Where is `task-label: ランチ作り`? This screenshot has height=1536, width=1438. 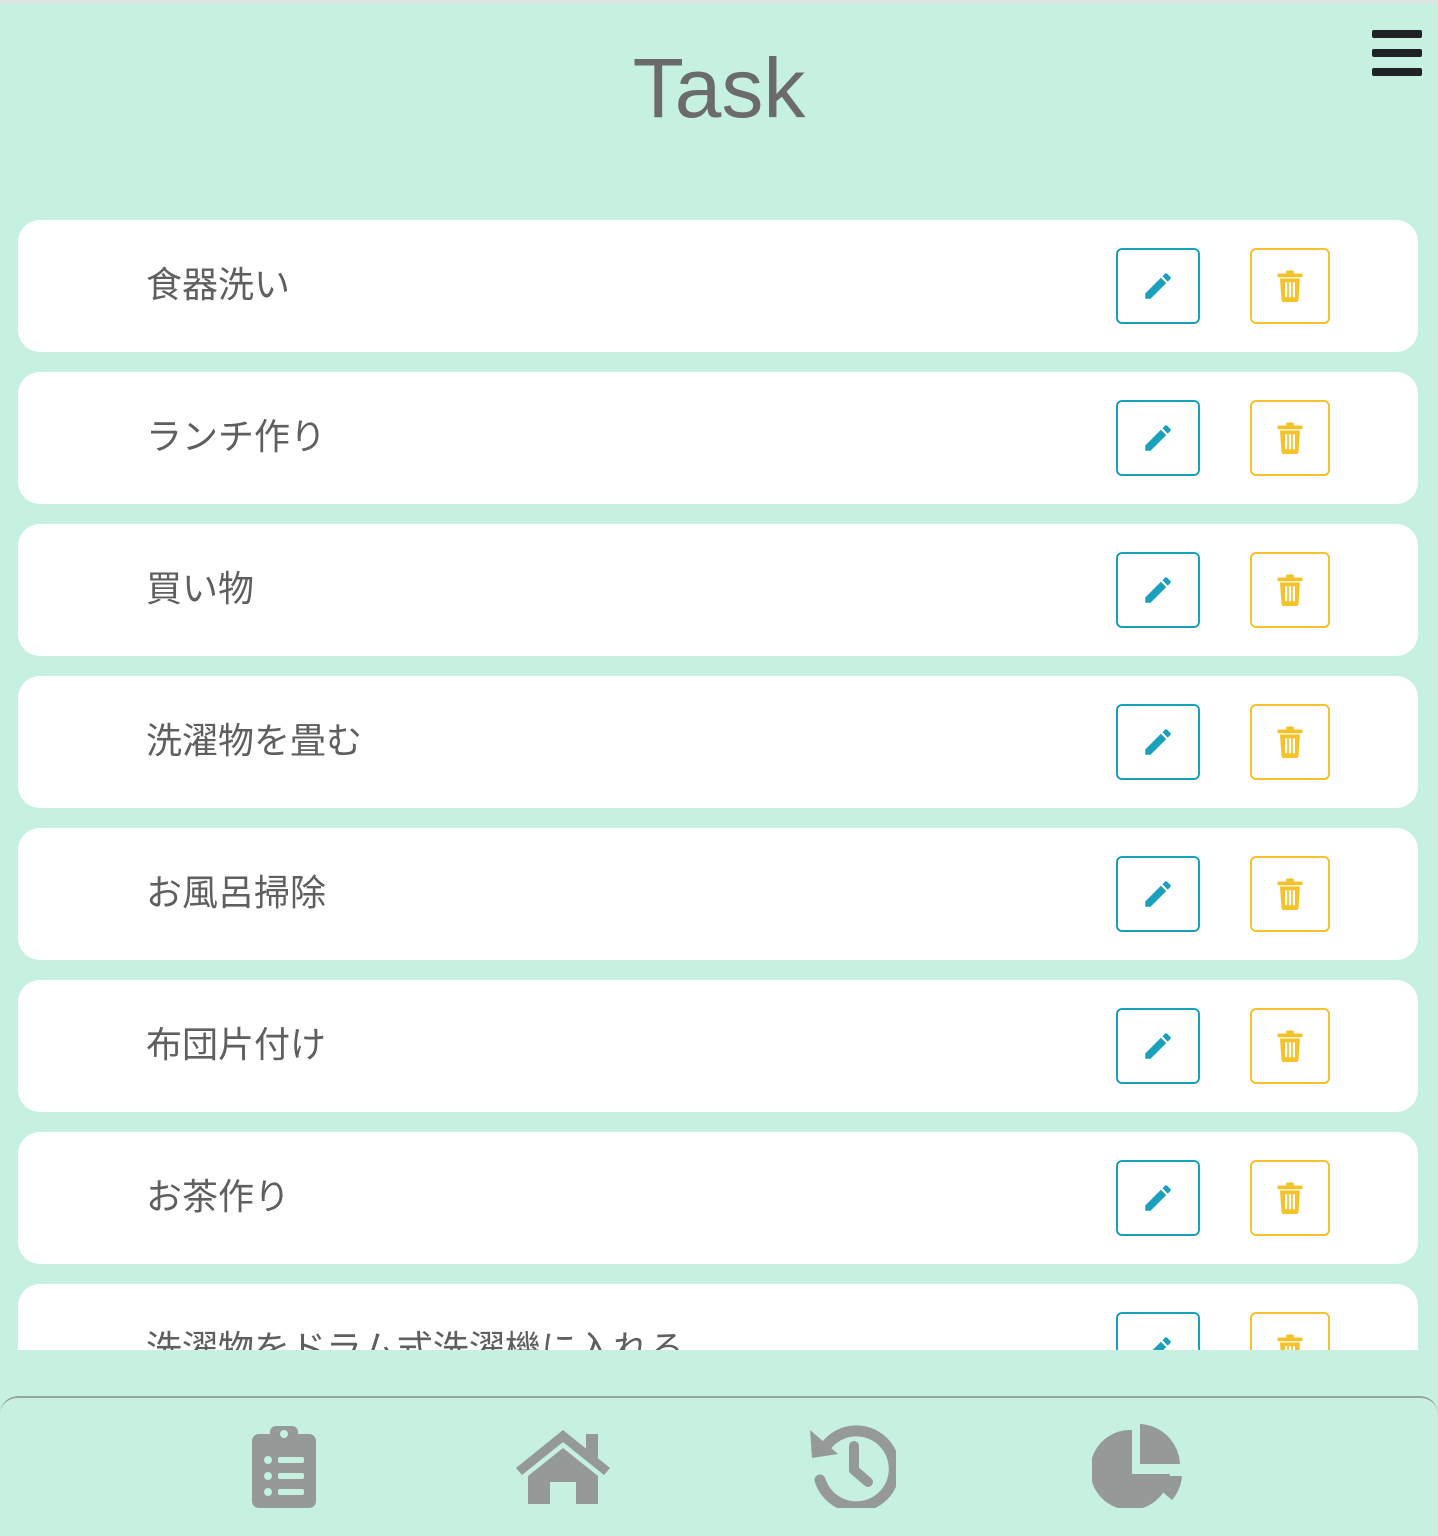
task-label: ランチ作り is located at coordinates (236, 437).